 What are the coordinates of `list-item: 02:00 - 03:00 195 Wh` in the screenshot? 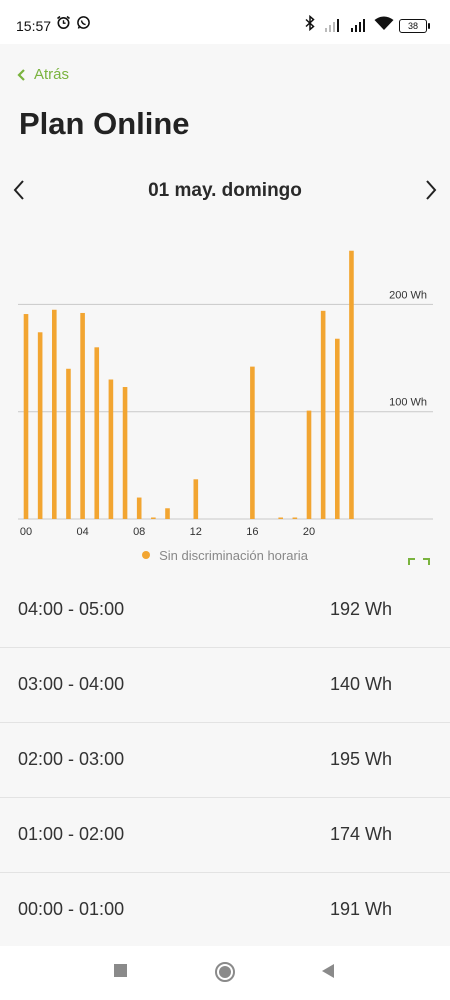 It's located at (225, 760).